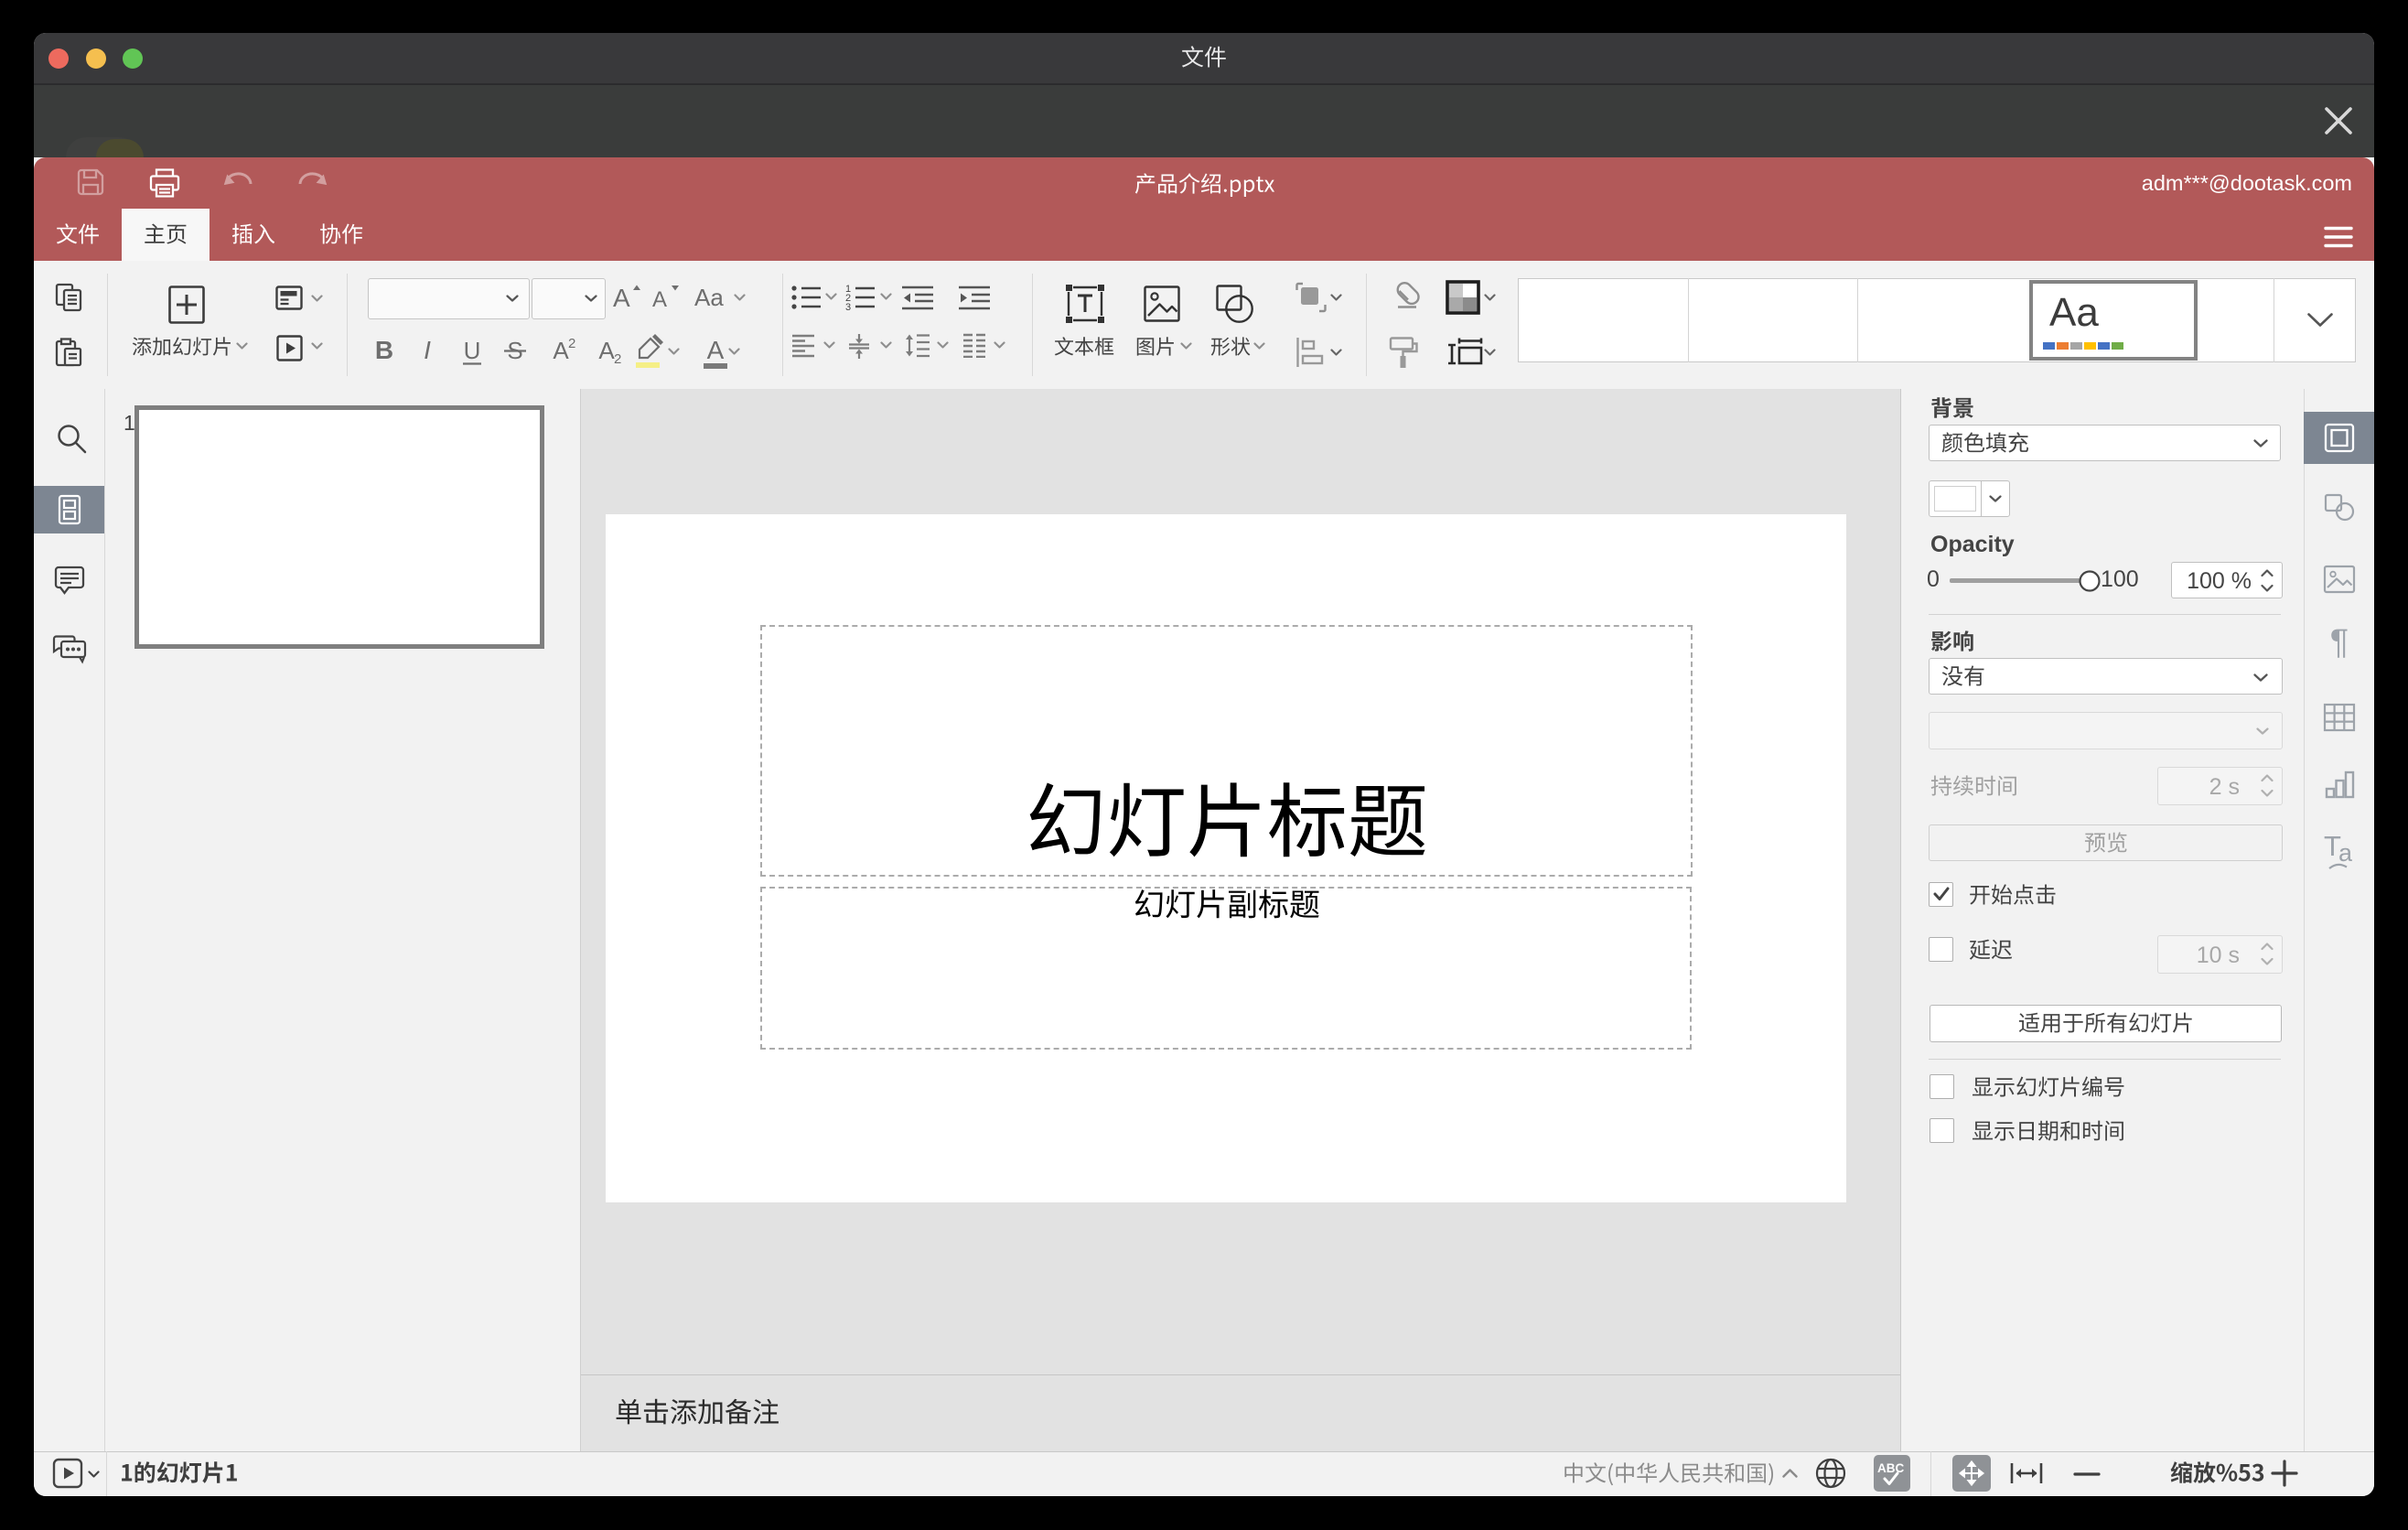 The width and height of the screenshot is (2408, 1530). Describe the element at coordinates (472, 350) in the screenshot. I see `svg-text: U` at that location.